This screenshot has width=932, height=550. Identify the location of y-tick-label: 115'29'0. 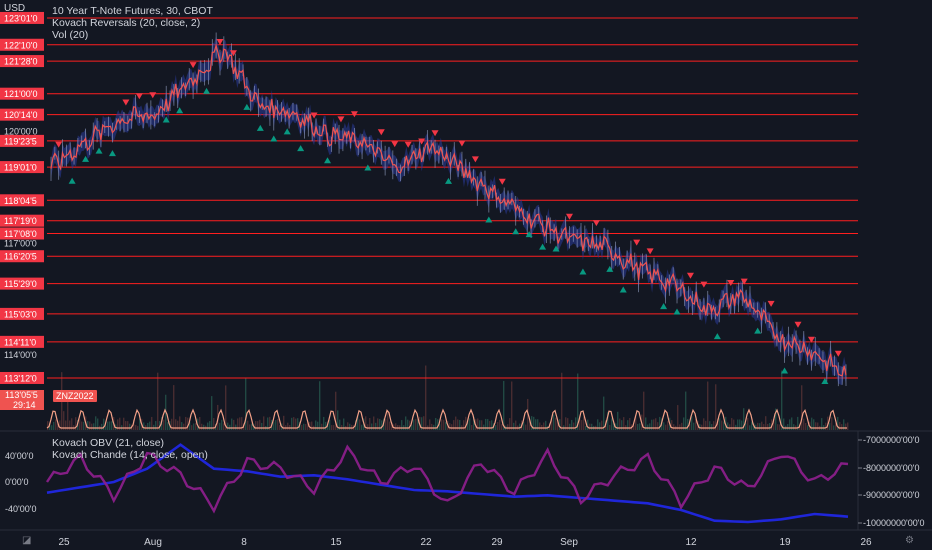
(20, 284).